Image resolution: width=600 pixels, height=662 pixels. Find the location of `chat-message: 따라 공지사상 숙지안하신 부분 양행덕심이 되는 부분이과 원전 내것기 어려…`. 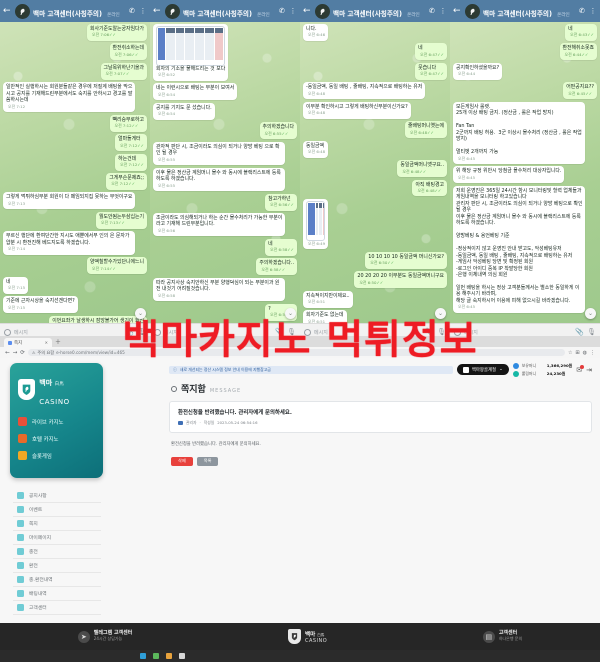

chat-message: 따라 공지사상 숙지안하신 부분 양행덕심이 되는 부분이과 원전 내것기 어려… is located at coordinates (219, 289).